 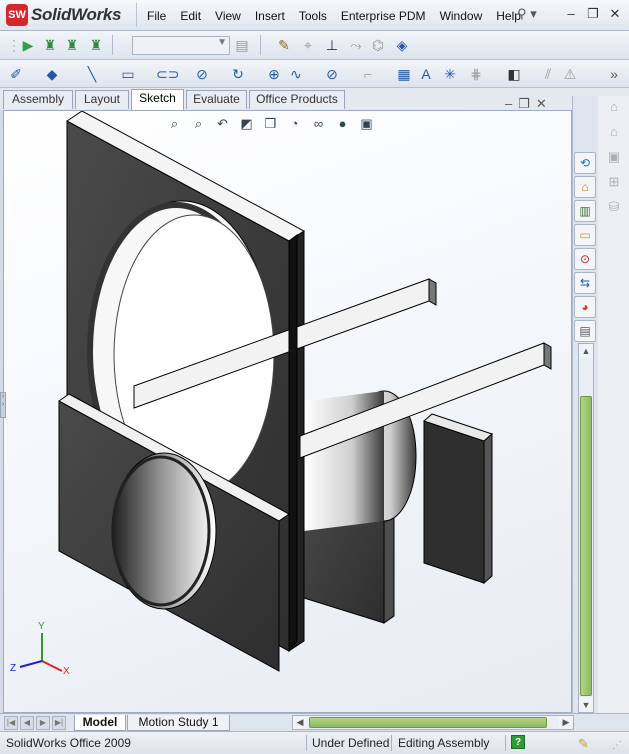 What do you see at coordinates (614, 74) in the screenshot?
I see `more-tools-icon: »` at bounding box center [614, 74].